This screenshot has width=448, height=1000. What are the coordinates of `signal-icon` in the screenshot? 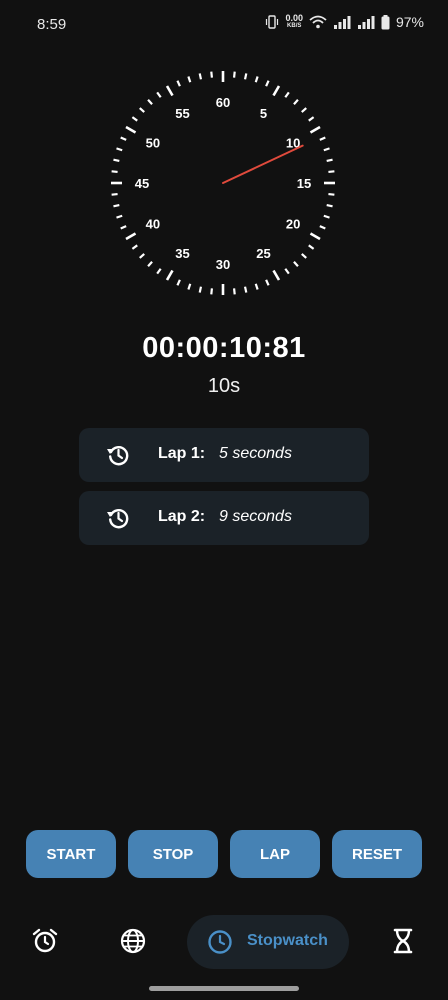 It's located at (342, 22).